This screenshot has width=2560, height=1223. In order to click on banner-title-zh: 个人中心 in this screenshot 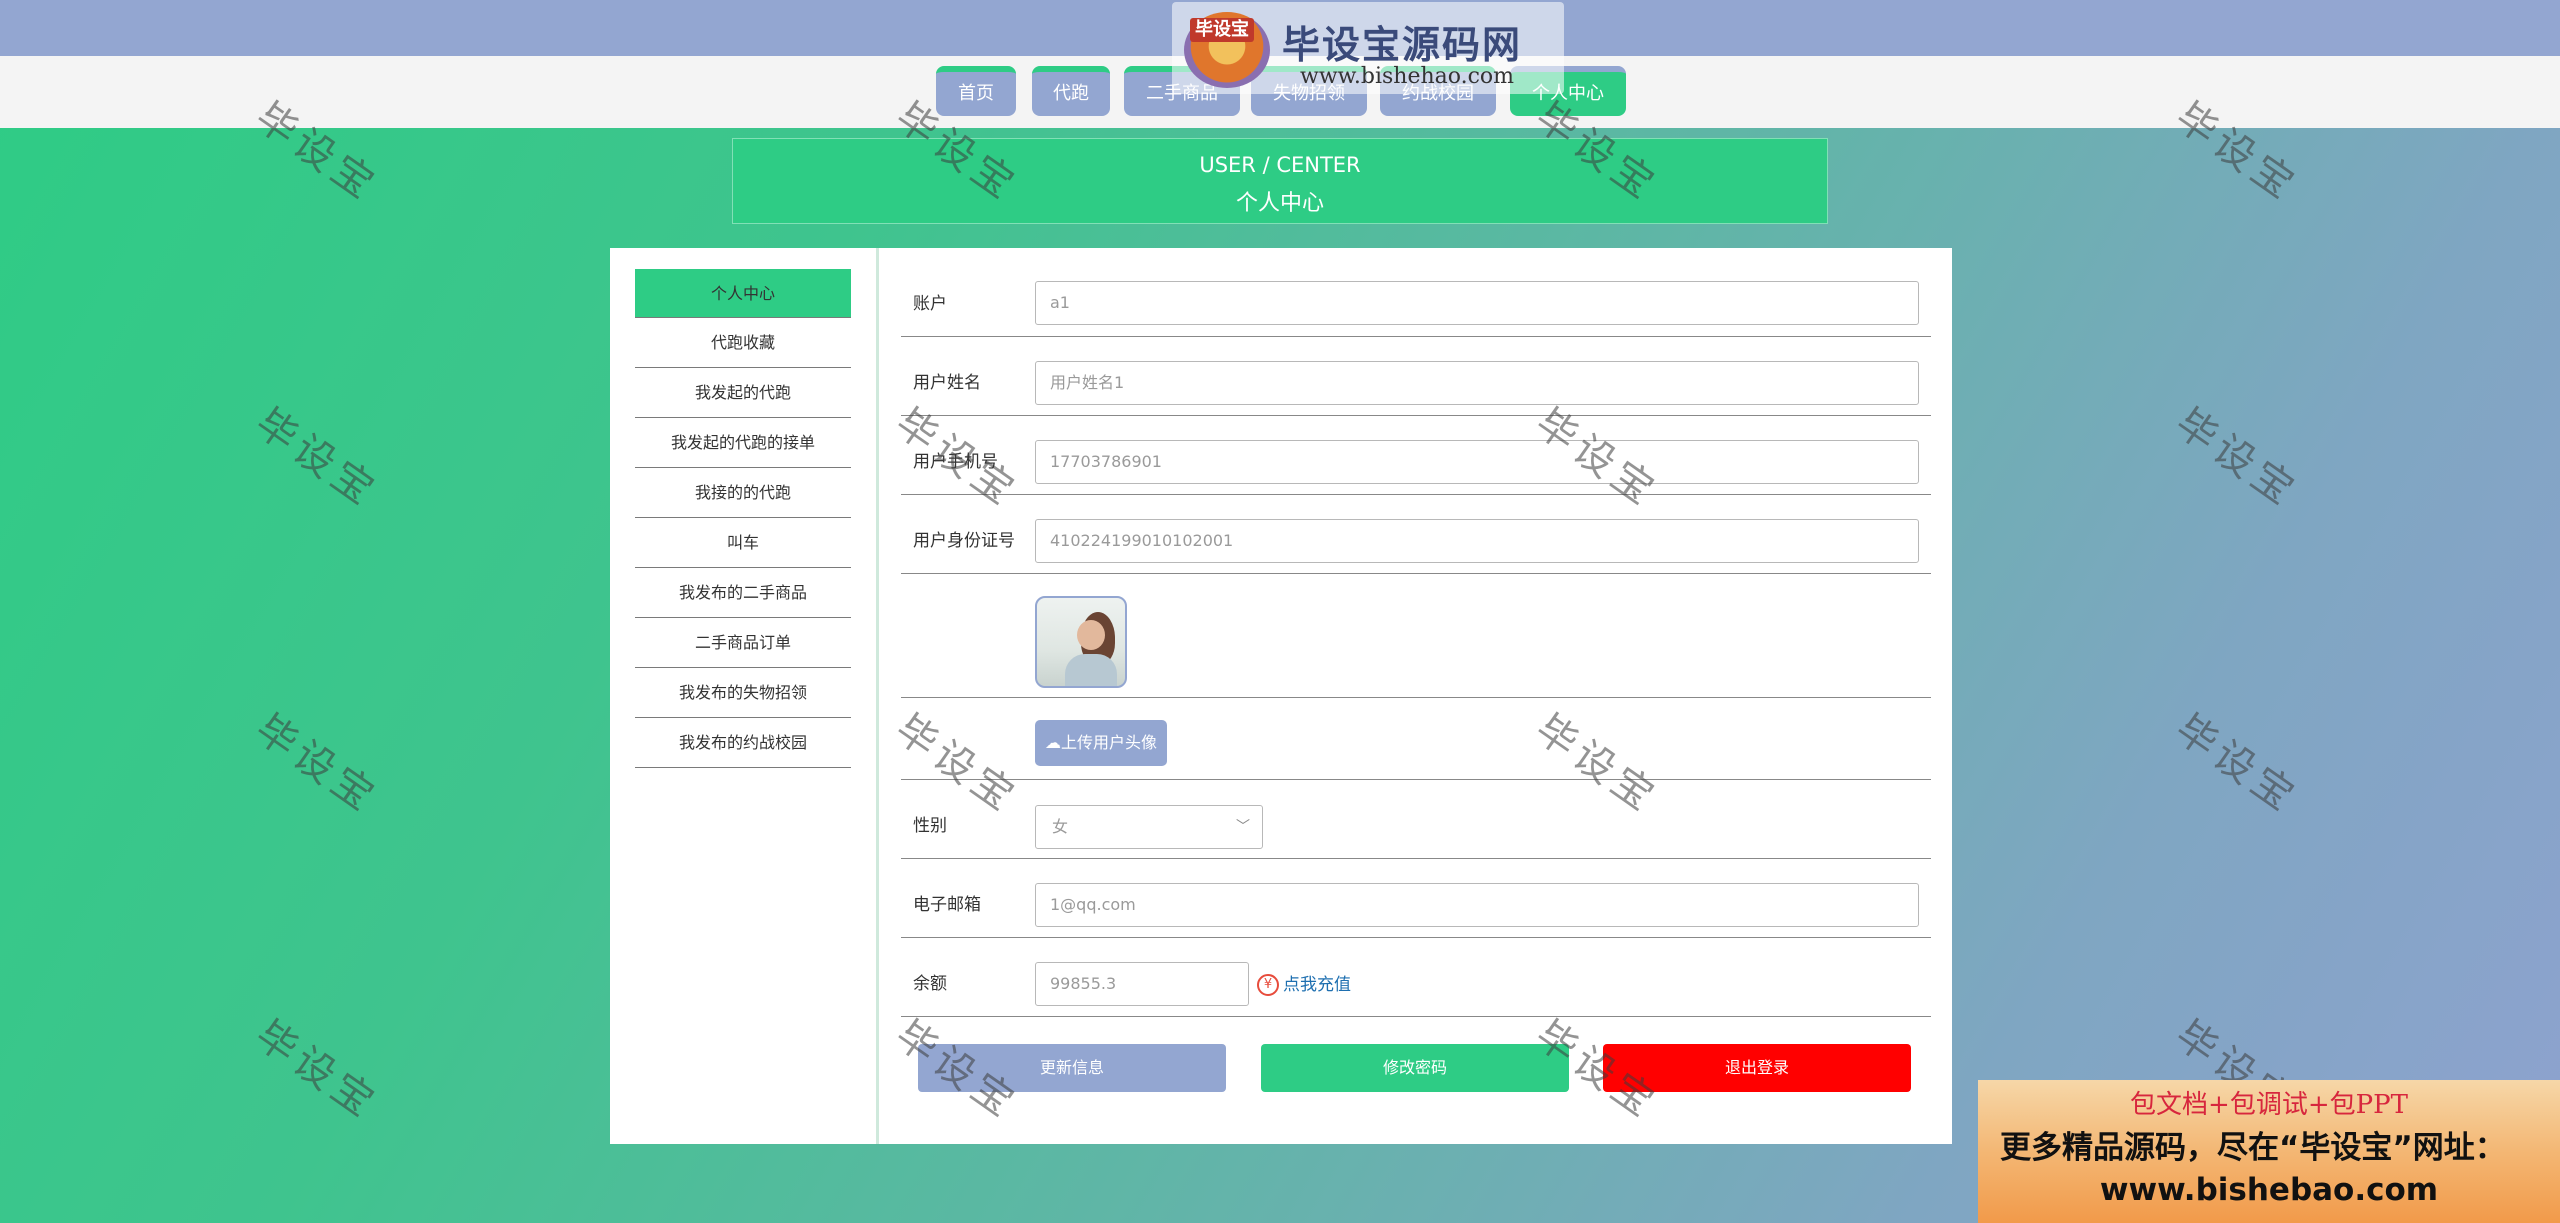, I will do `click(1279, 203)`.